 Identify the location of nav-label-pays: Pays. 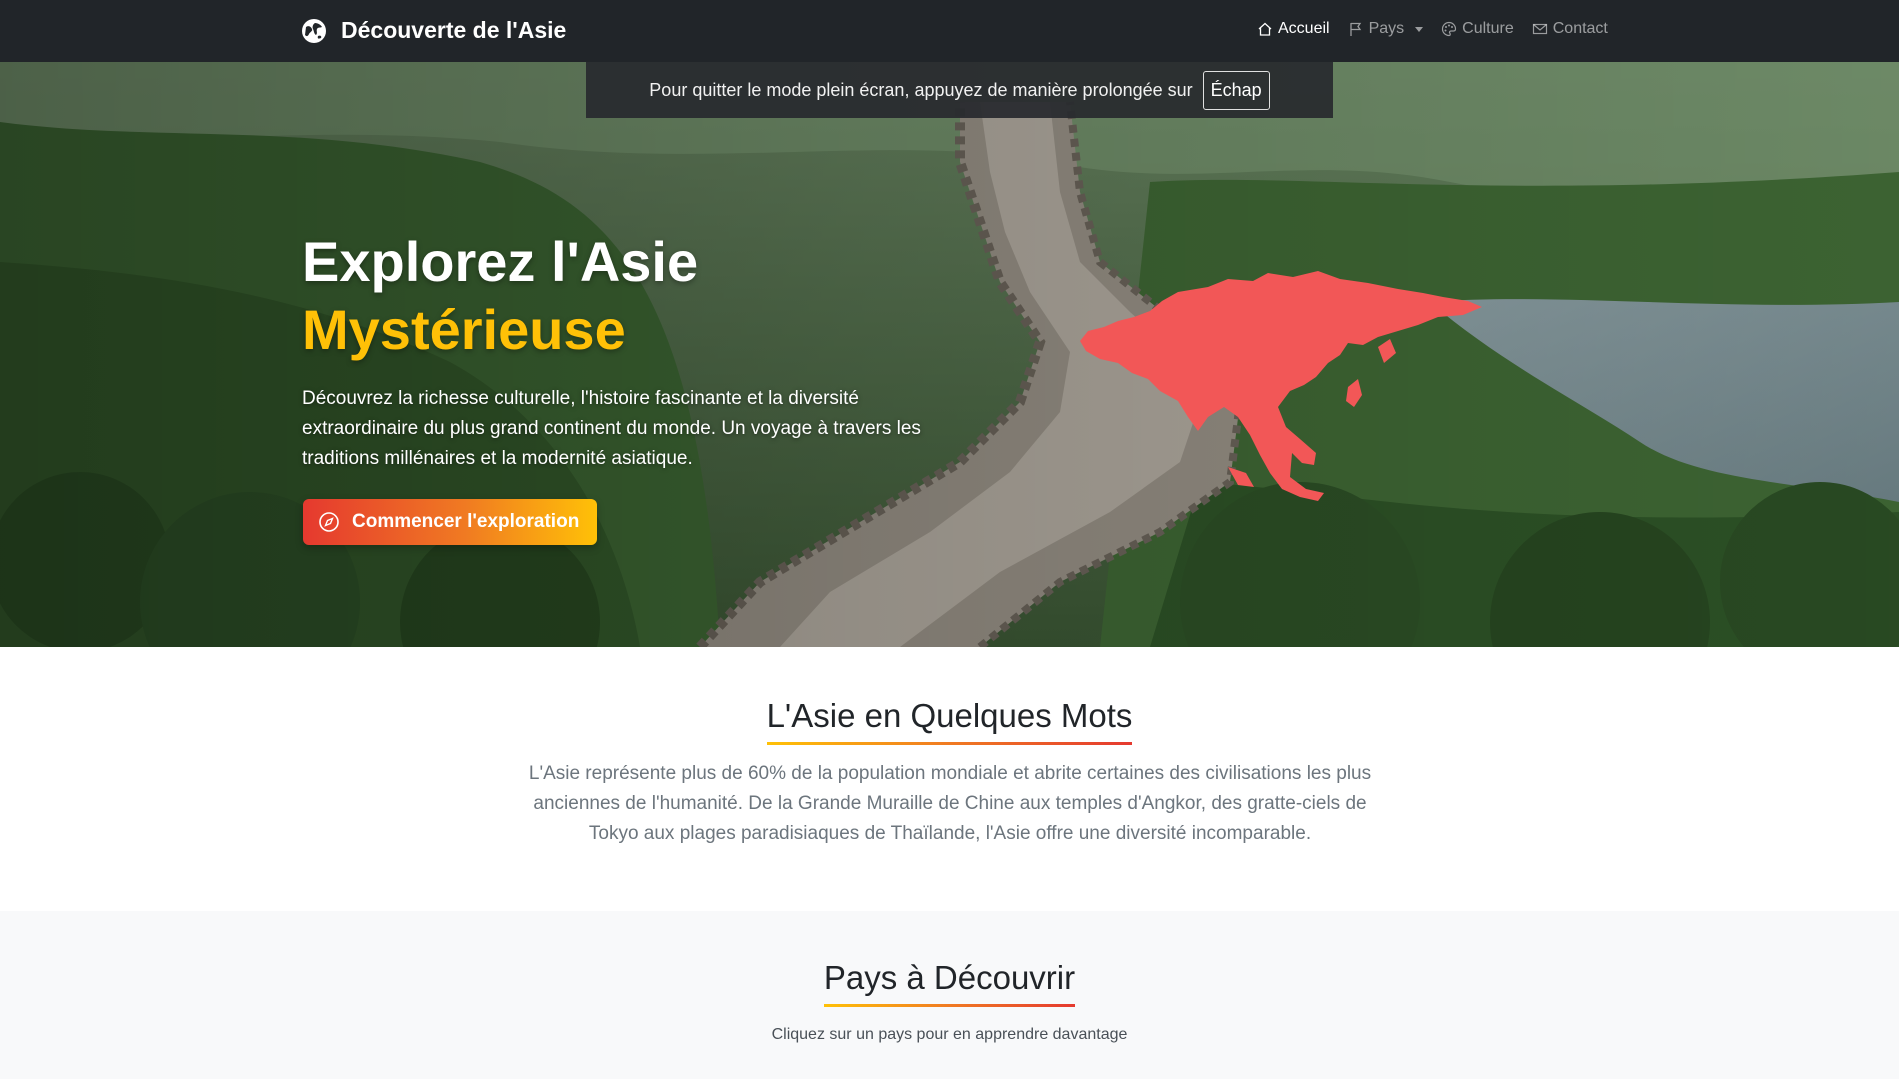
(1386, 28).